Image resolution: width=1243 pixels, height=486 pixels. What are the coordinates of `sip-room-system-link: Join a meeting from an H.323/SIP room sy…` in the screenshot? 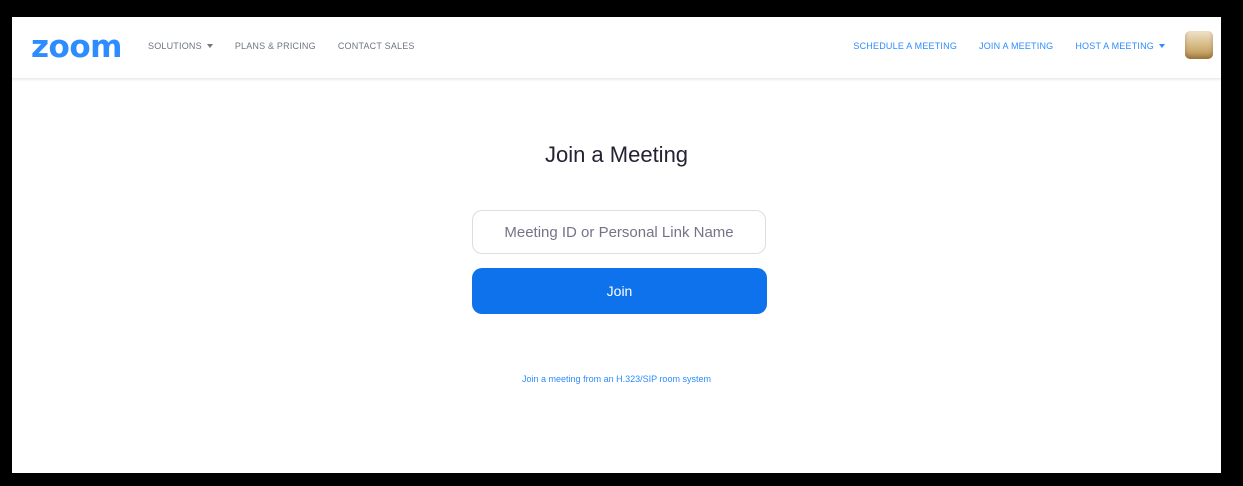 It's located at (616, 379).